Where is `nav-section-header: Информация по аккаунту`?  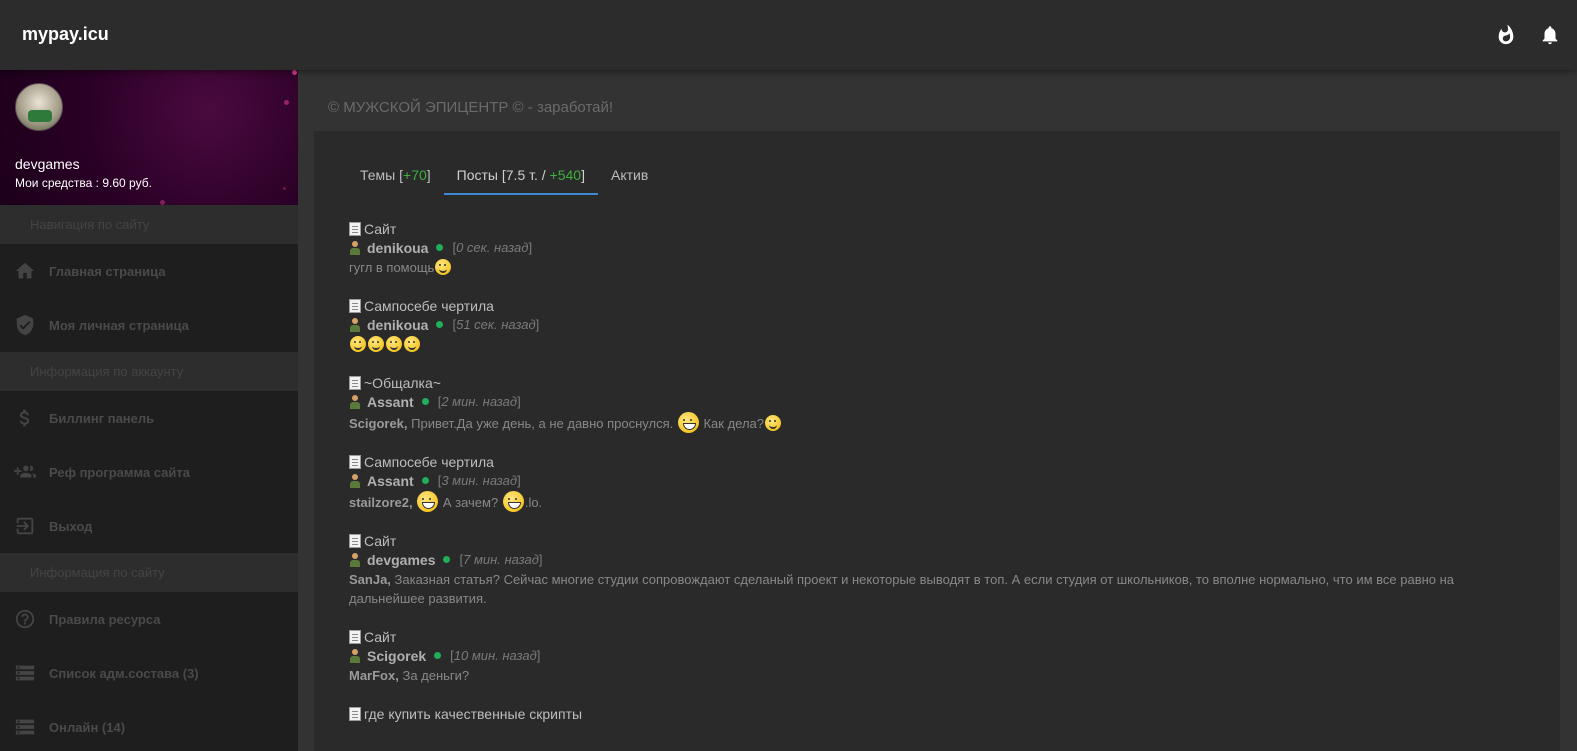 nav-section-header: Информация по аккаунту is located at coordinates (149, 371).